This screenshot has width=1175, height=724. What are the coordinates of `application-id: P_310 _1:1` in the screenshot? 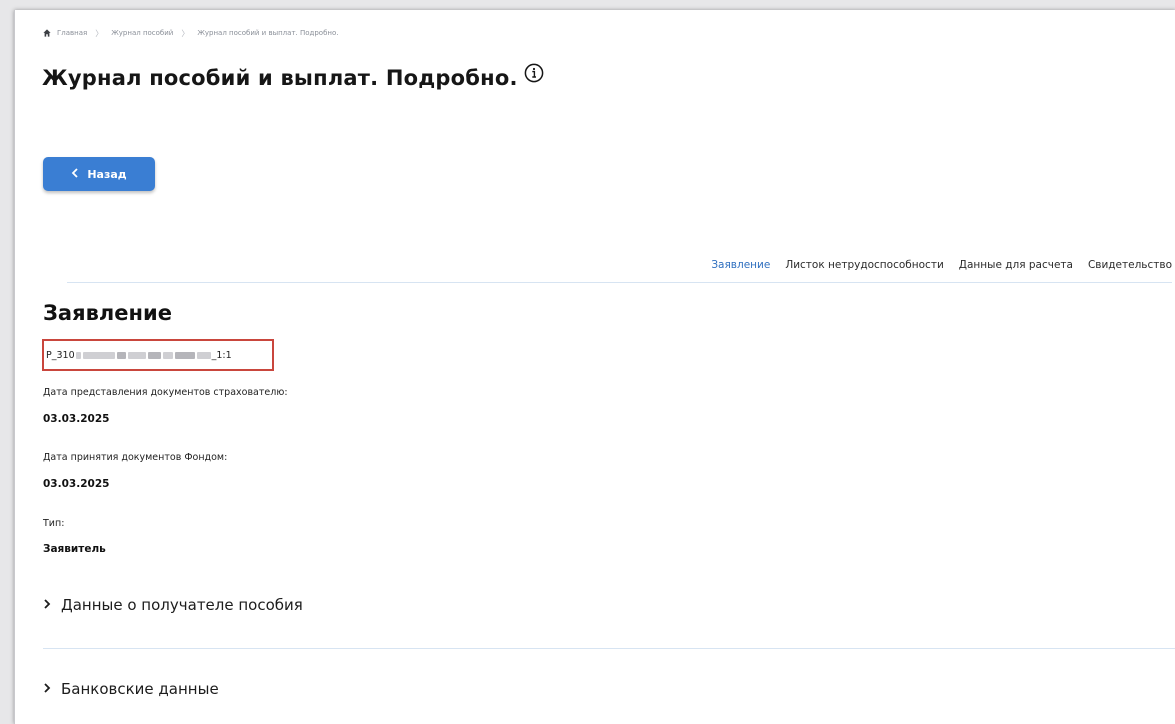 It's located at (139, 355).